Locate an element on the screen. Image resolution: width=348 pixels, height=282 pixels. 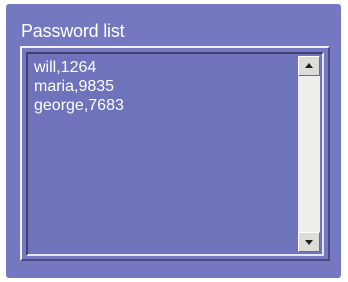
scroll-up-button is located at coordinates (309, 66).